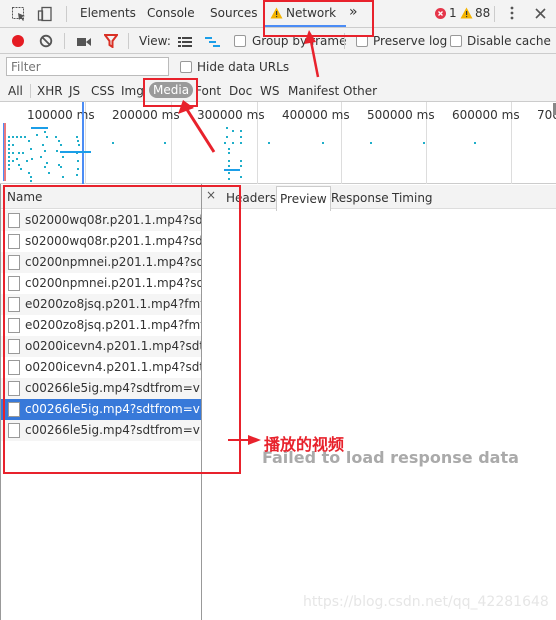 The height and width of the screenshot is (620, 556). What do you see at coordinates (197, 126) in the screenshot?
I see `arrow-to-media-filter` at bounding box center [197, 126].